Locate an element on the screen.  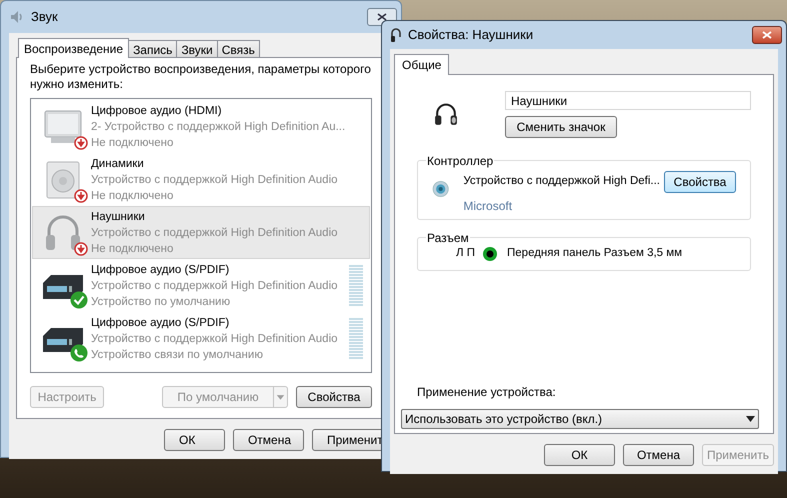
device-name: Цифровое аудио (HDMI) is located at coordinates (157, 111).